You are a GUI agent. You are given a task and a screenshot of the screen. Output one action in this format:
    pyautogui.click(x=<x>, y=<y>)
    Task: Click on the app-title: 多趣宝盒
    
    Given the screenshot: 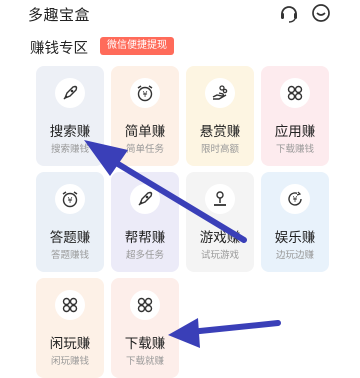 What is the action you would take?
    pyautogui.click(x=59, y=15)
    